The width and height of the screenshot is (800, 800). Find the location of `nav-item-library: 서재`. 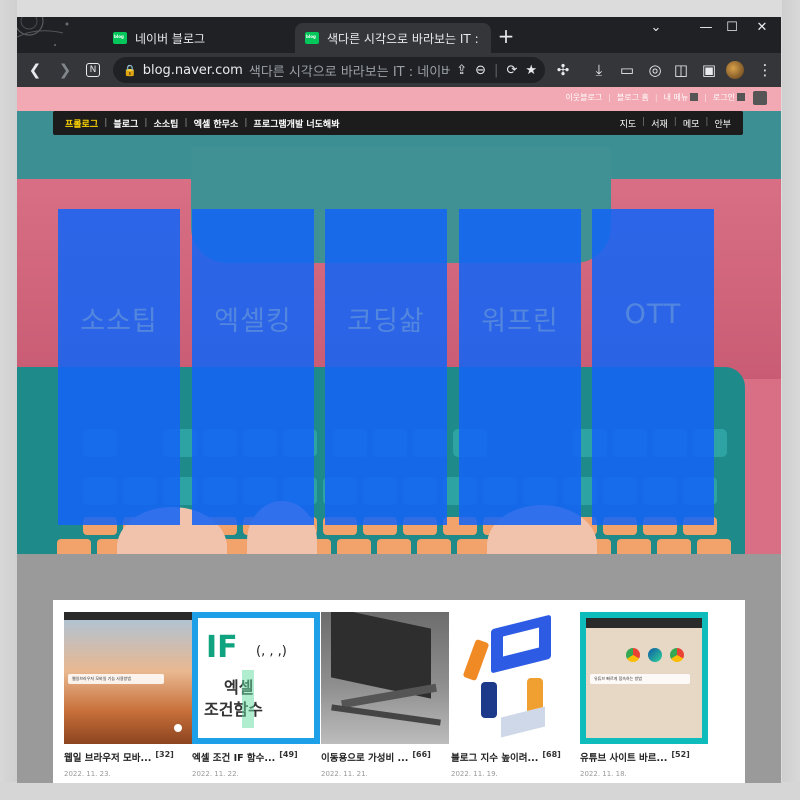

nav-item-library: 서재 is located at coordinates (659, 123).